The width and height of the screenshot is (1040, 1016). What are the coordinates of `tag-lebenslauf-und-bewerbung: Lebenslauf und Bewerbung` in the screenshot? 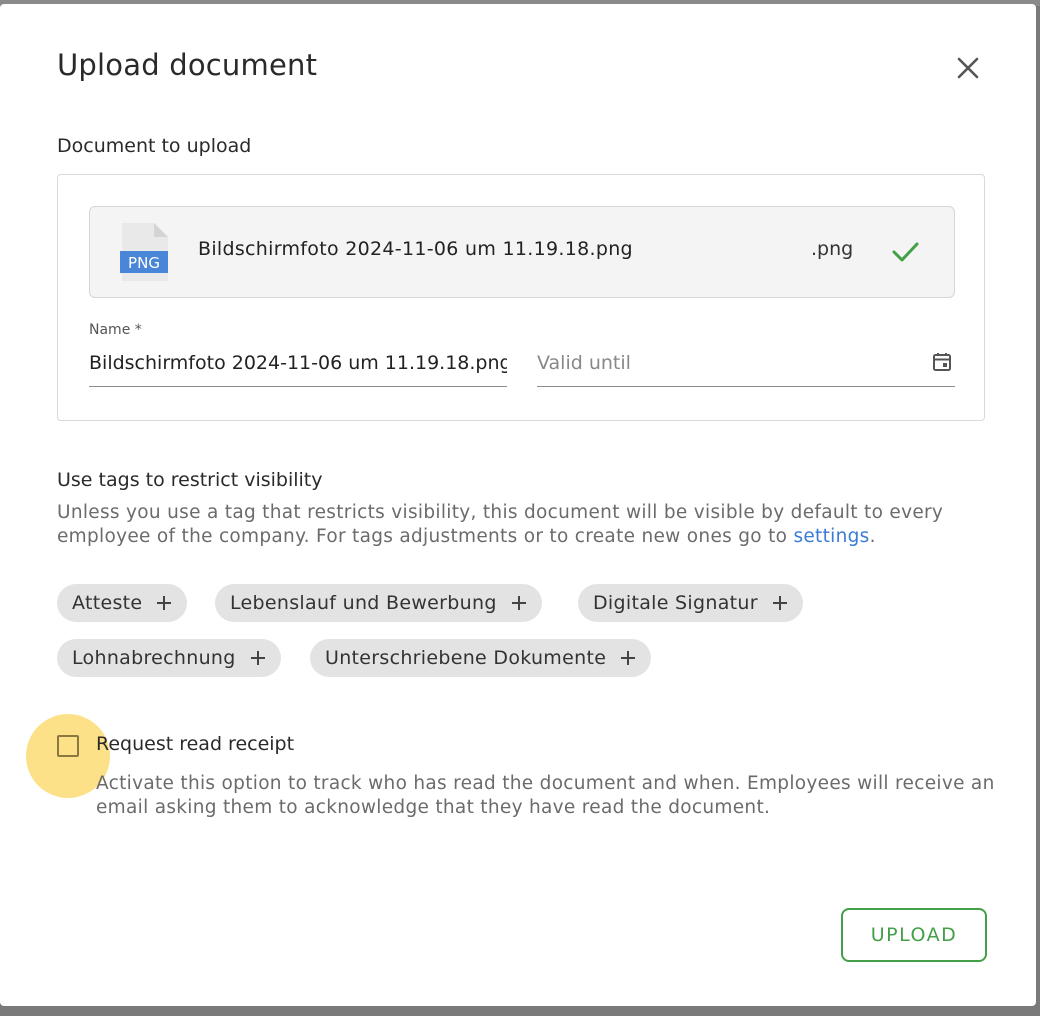 It's located at (378, 603).